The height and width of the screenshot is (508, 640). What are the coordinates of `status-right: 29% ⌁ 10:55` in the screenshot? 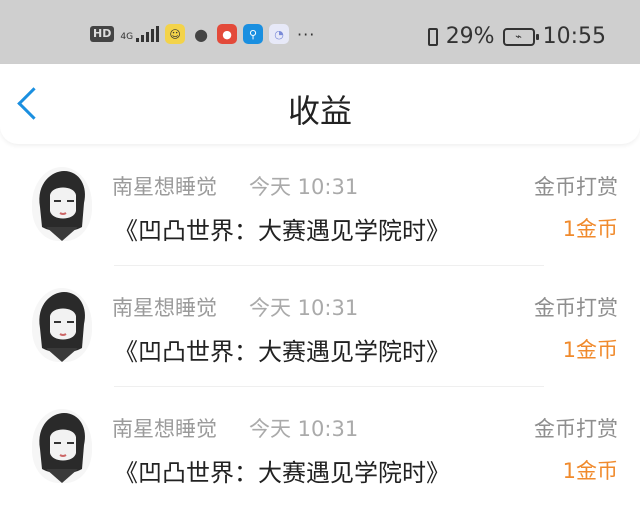 It's located at (516, 36).